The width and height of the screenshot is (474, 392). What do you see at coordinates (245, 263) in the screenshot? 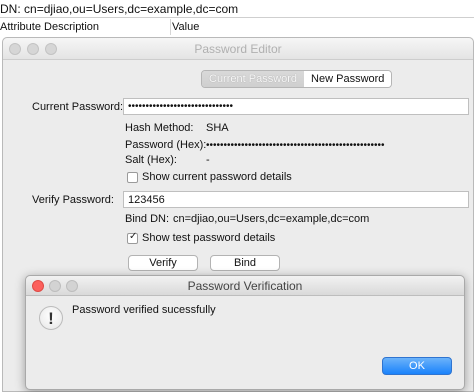
I see `bind-button: Bind` at bounding box center [245, 263].